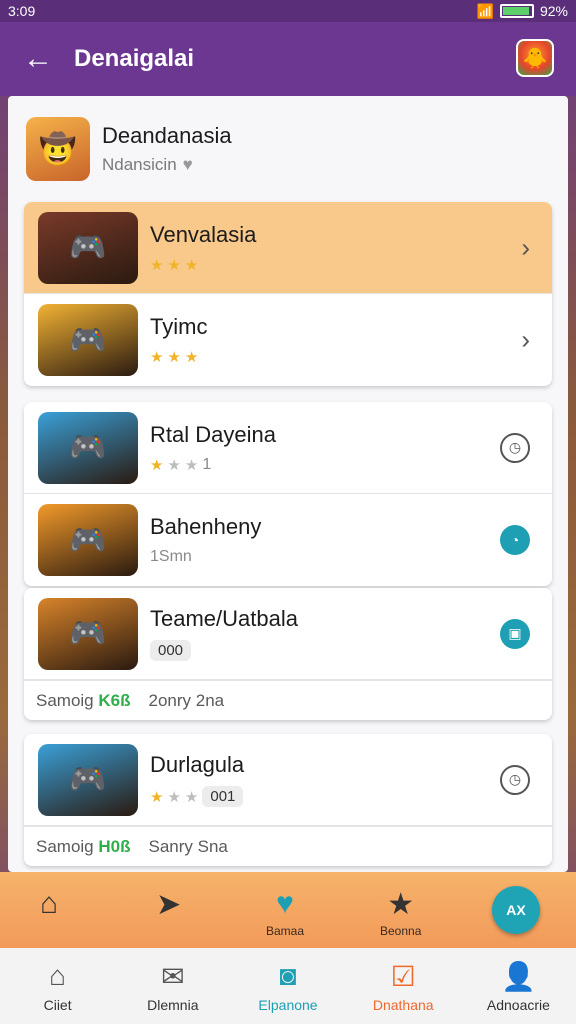  I want to click on send-icon: ➤, so click(169, 904).